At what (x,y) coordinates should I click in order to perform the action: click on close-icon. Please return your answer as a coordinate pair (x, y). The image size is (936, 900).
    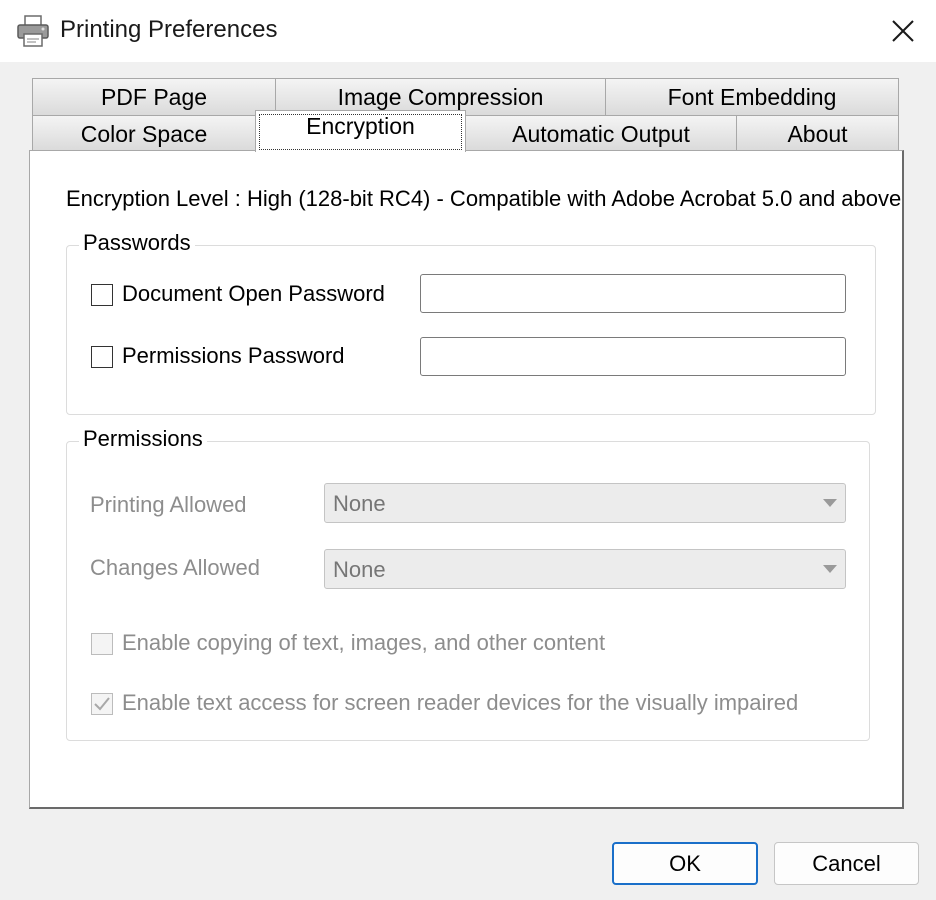
    Looking at the image, I should click on (903, 31).